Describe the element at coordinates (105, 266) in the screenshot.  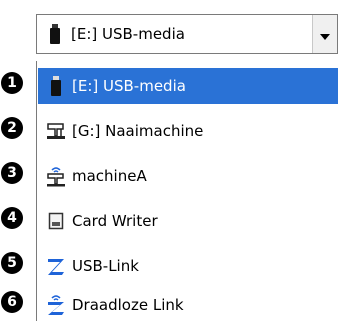
I see `list-item-label: USB-Link` at that location.